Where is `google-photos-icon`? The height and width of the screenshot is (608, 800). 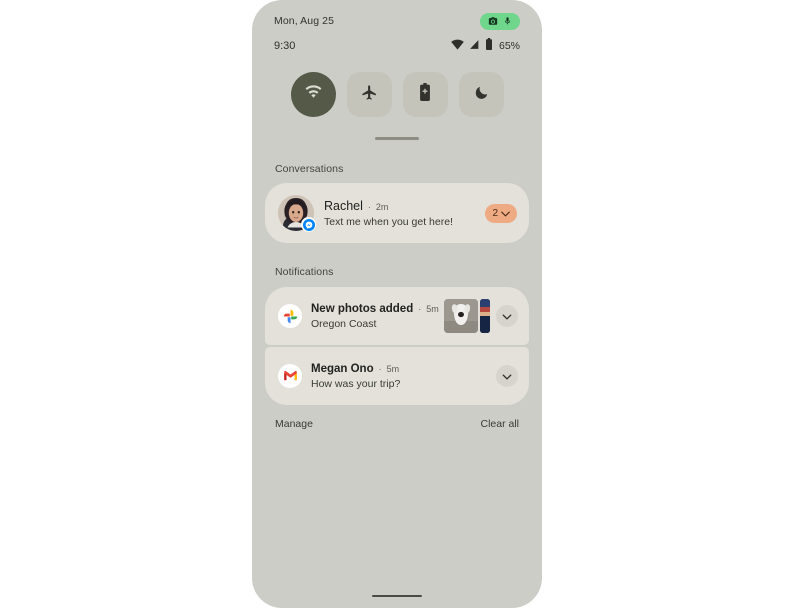 google-photos-icon is located at coordinates (290, 316).